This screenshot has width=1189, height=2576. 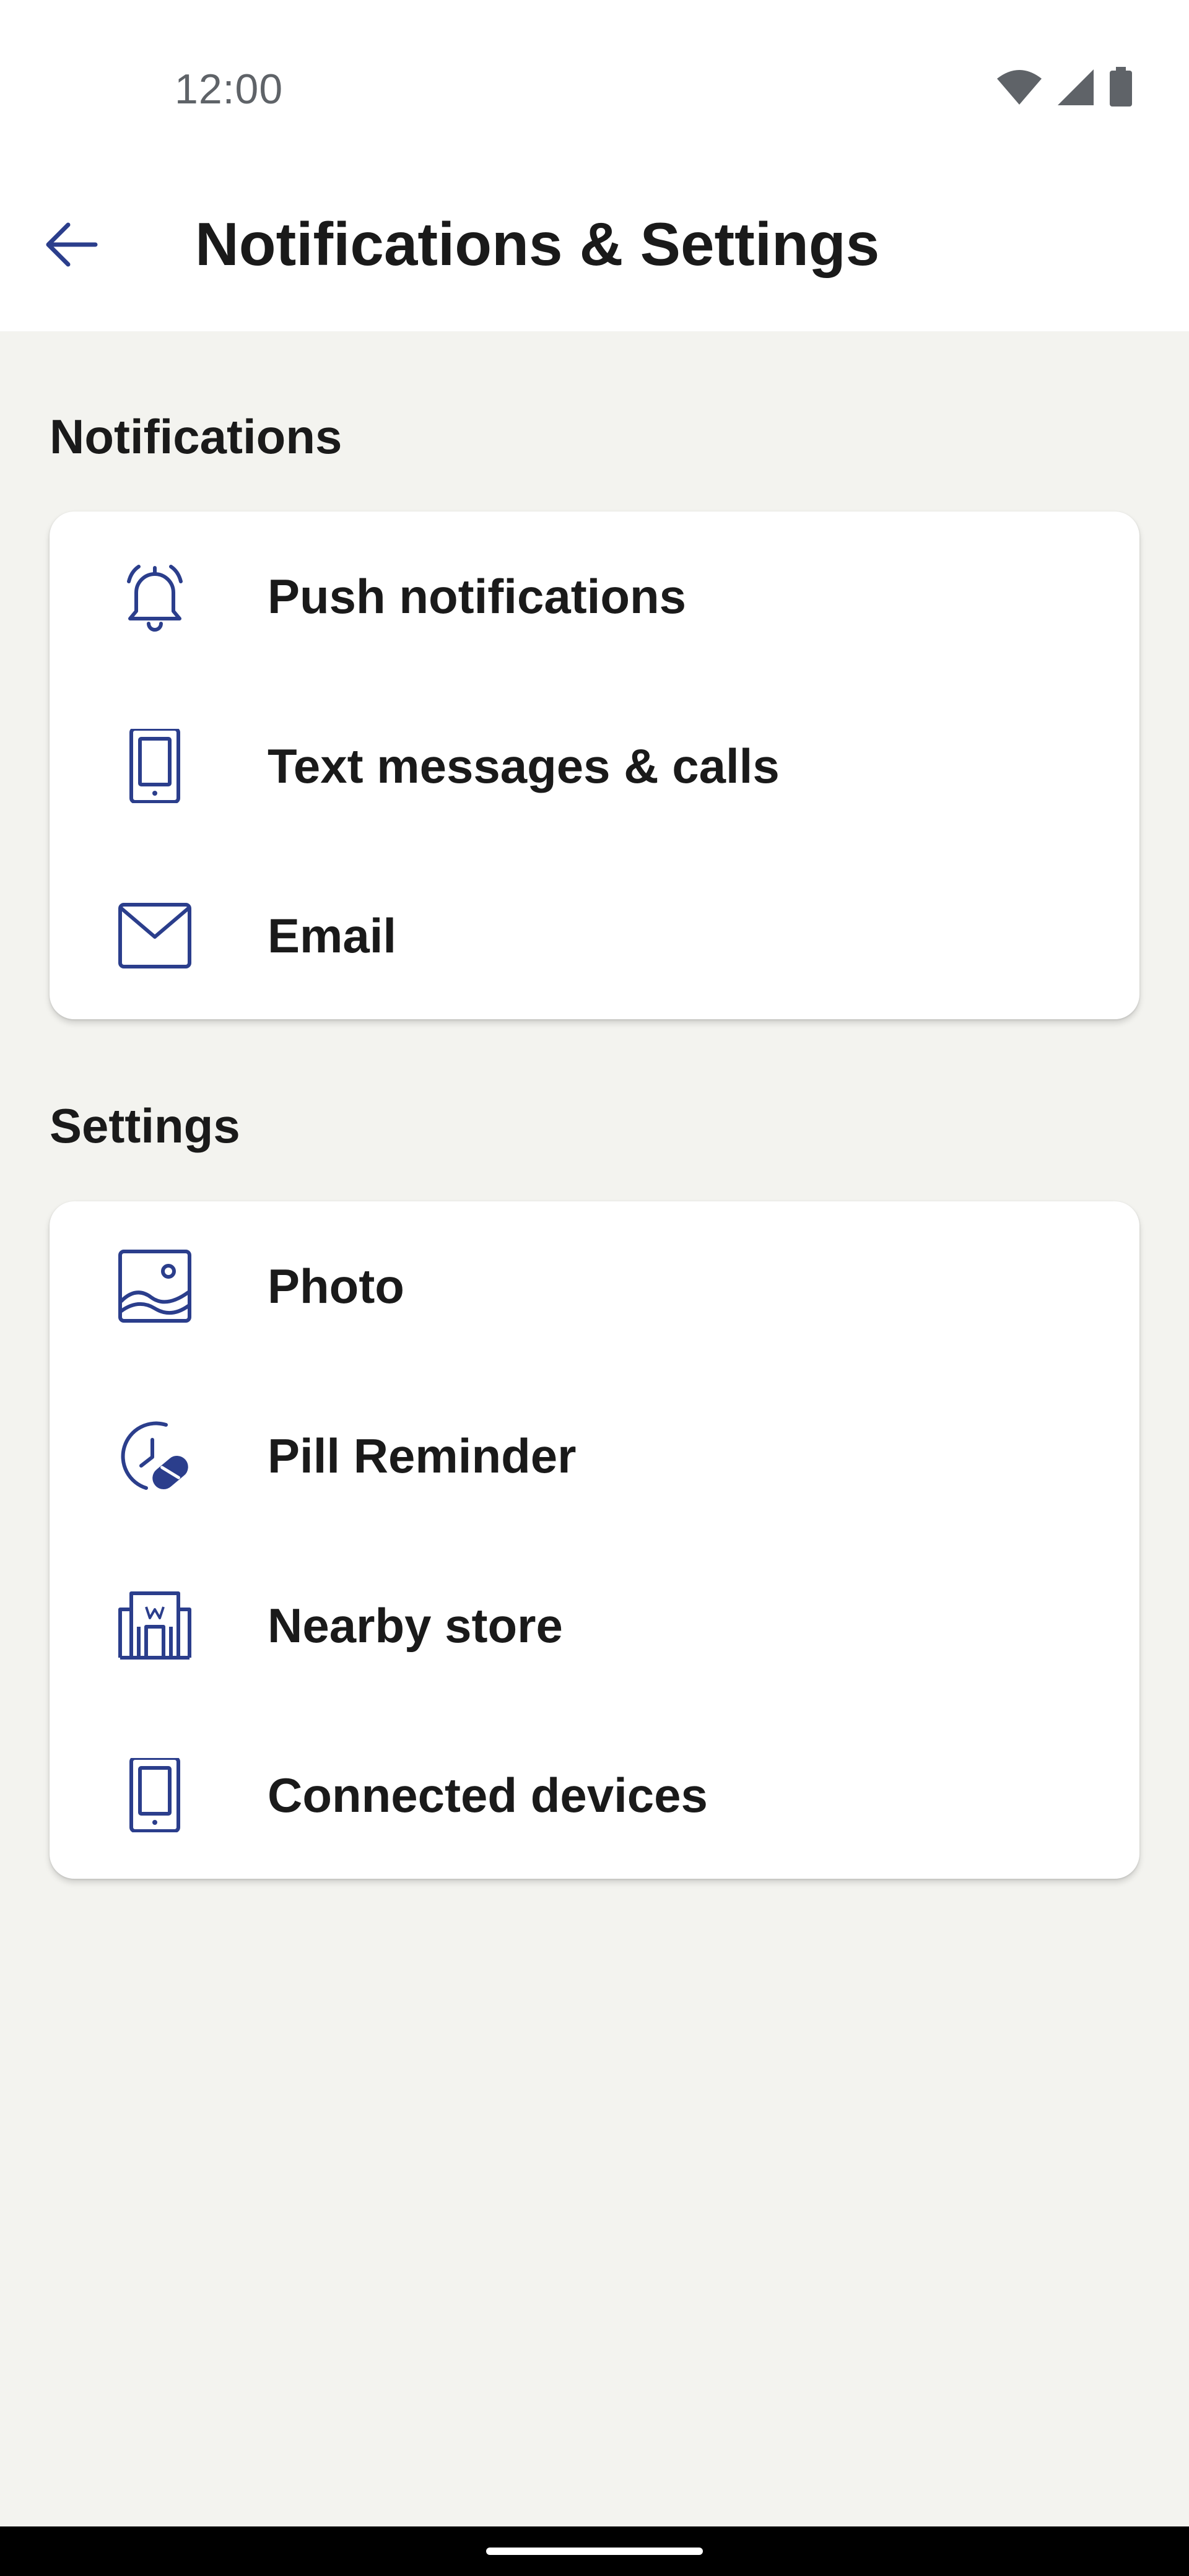 What do you see at coordinates (1019, 87) in the screenshot?
I see `wifi-icon` at bounding box center [1019, 87].